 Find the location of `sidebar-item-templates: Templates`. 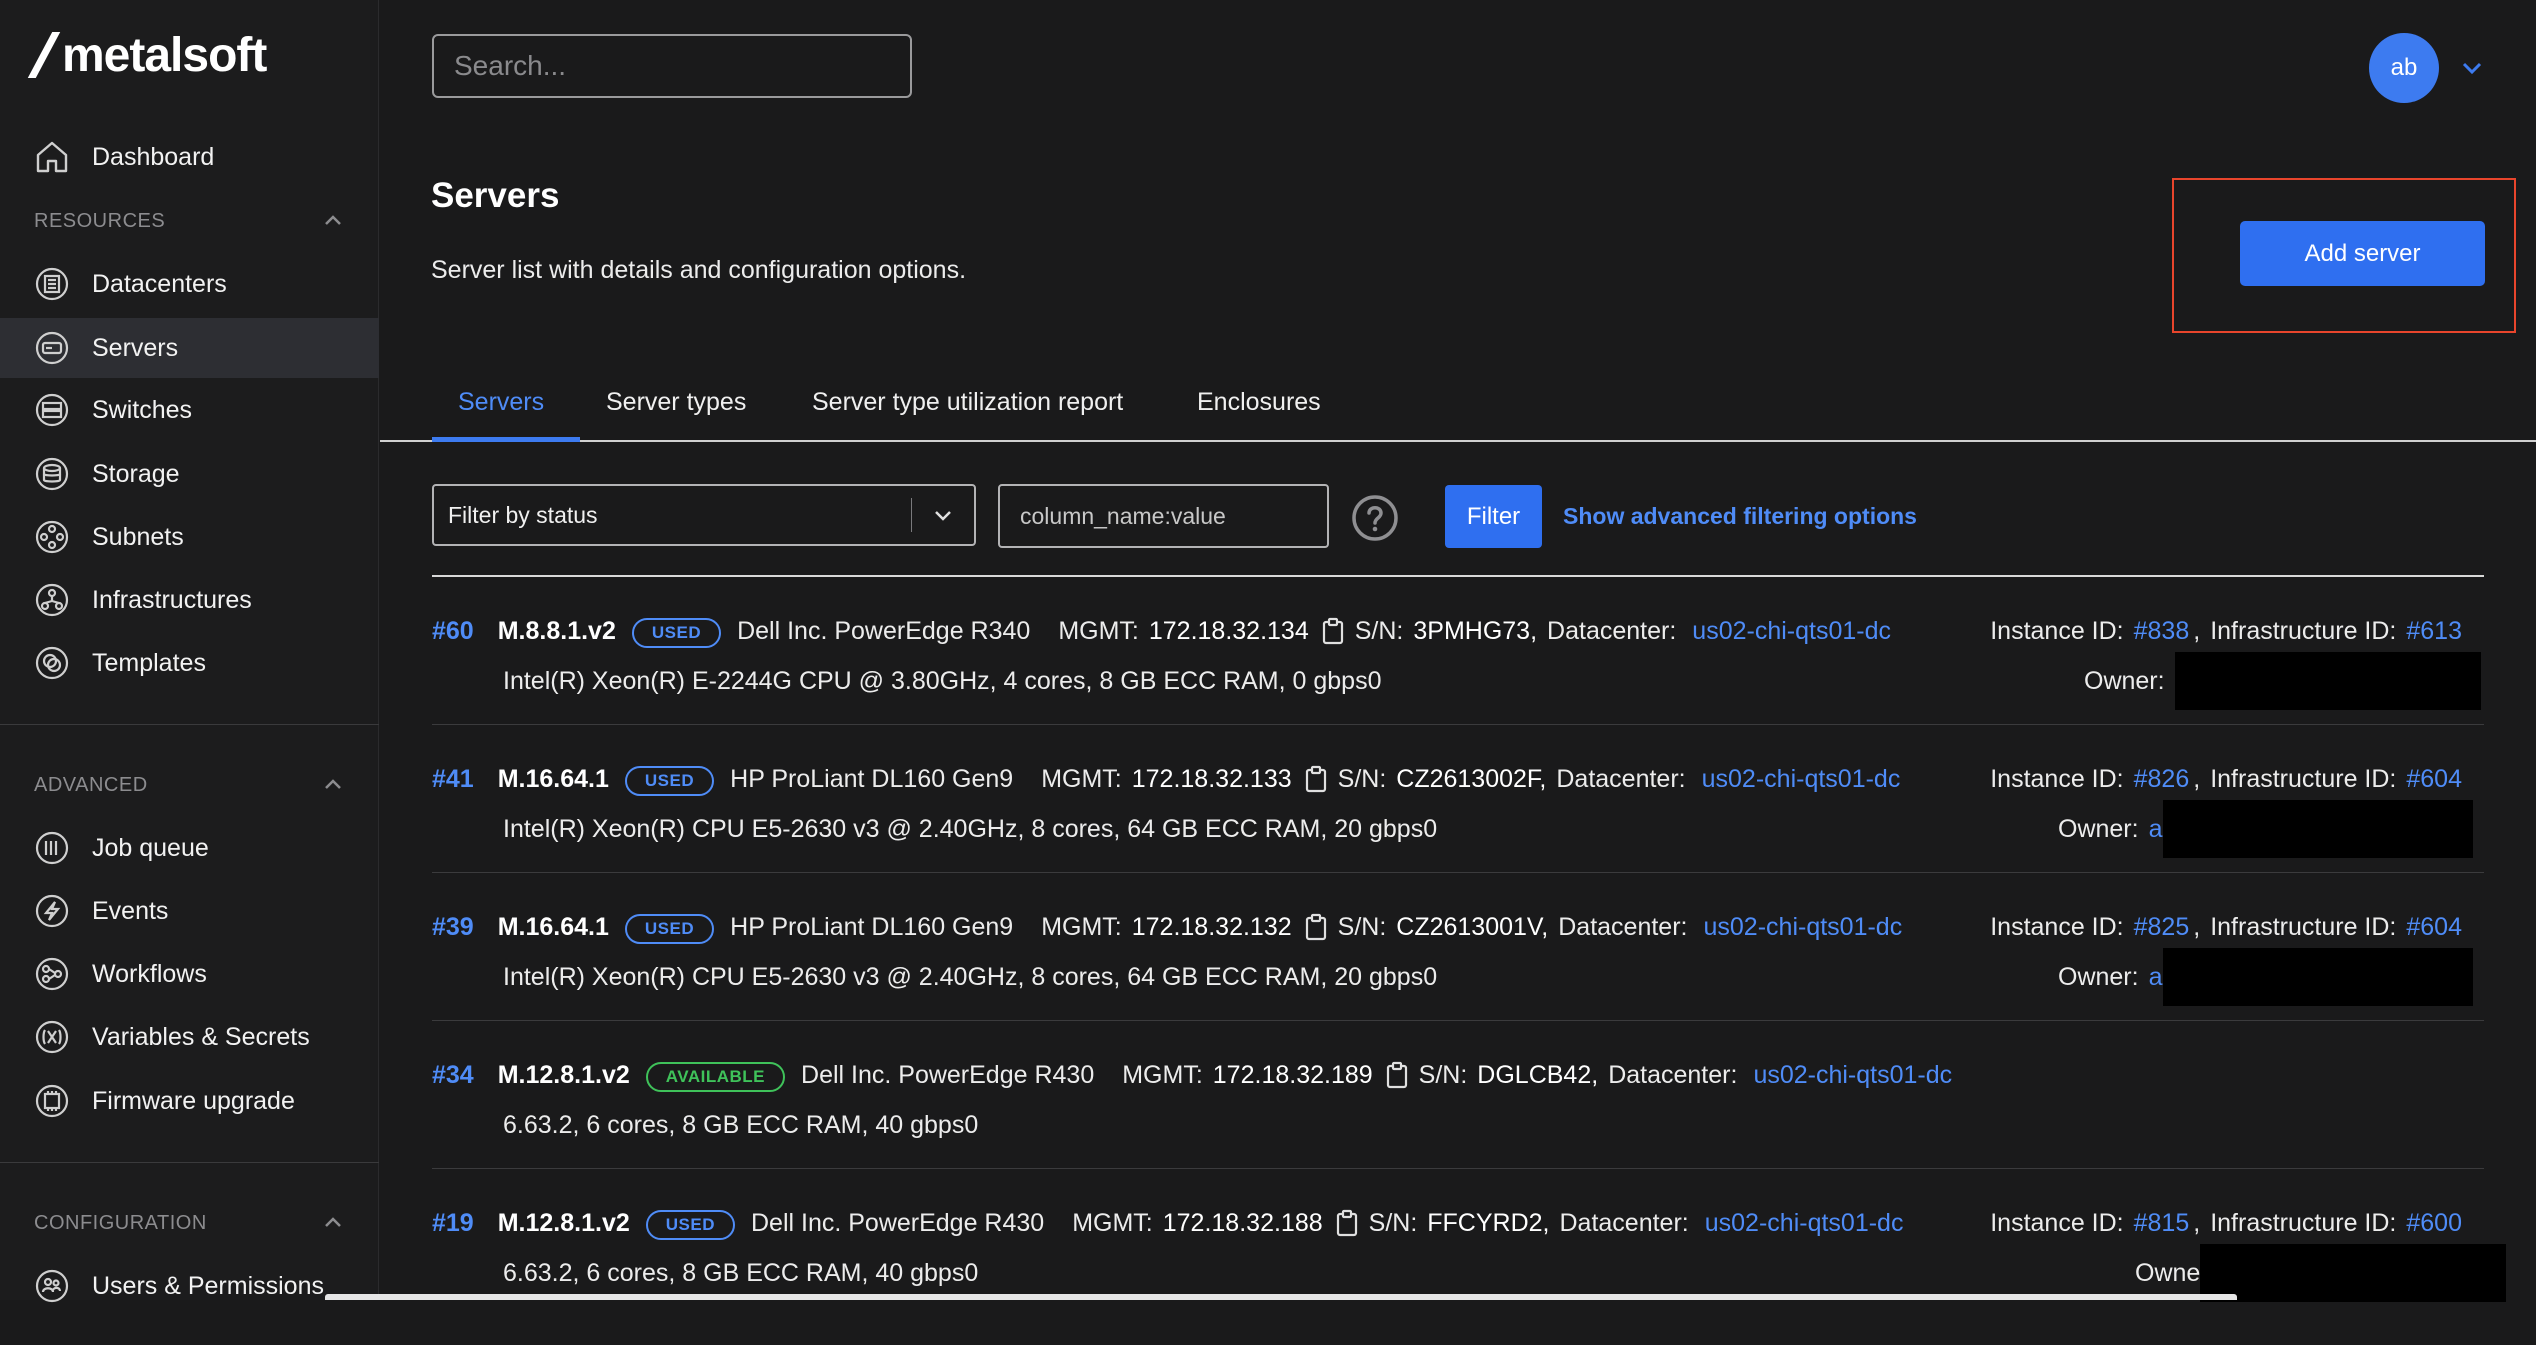

sidebar-item-templates: Templates is located at coordinates (189, 663).